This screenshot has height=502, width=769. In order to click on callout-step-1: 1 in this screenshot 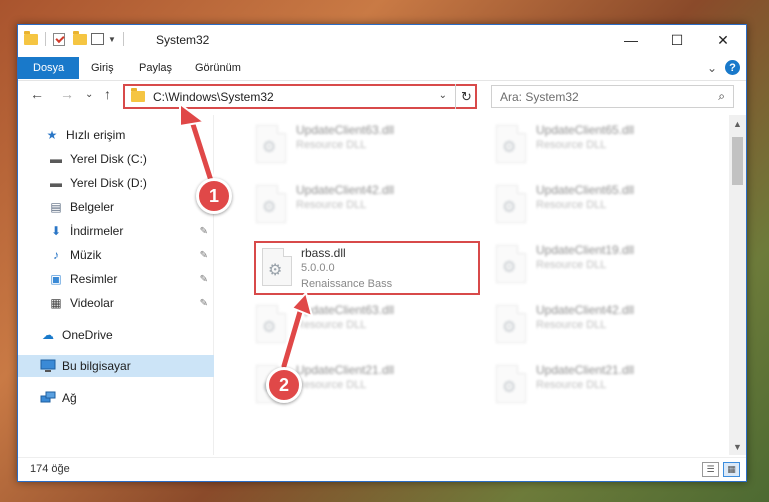, I will do `click(214, 196)`.